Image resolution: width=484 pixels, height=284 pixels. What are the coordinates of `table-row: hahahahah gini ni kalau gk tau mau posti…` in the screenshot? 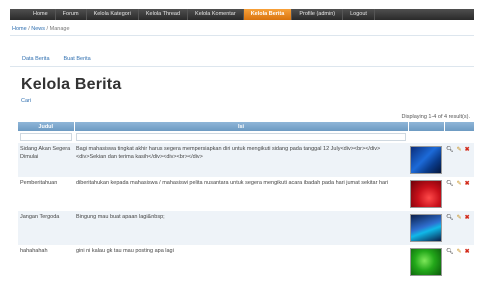 It's located at (246, 262).